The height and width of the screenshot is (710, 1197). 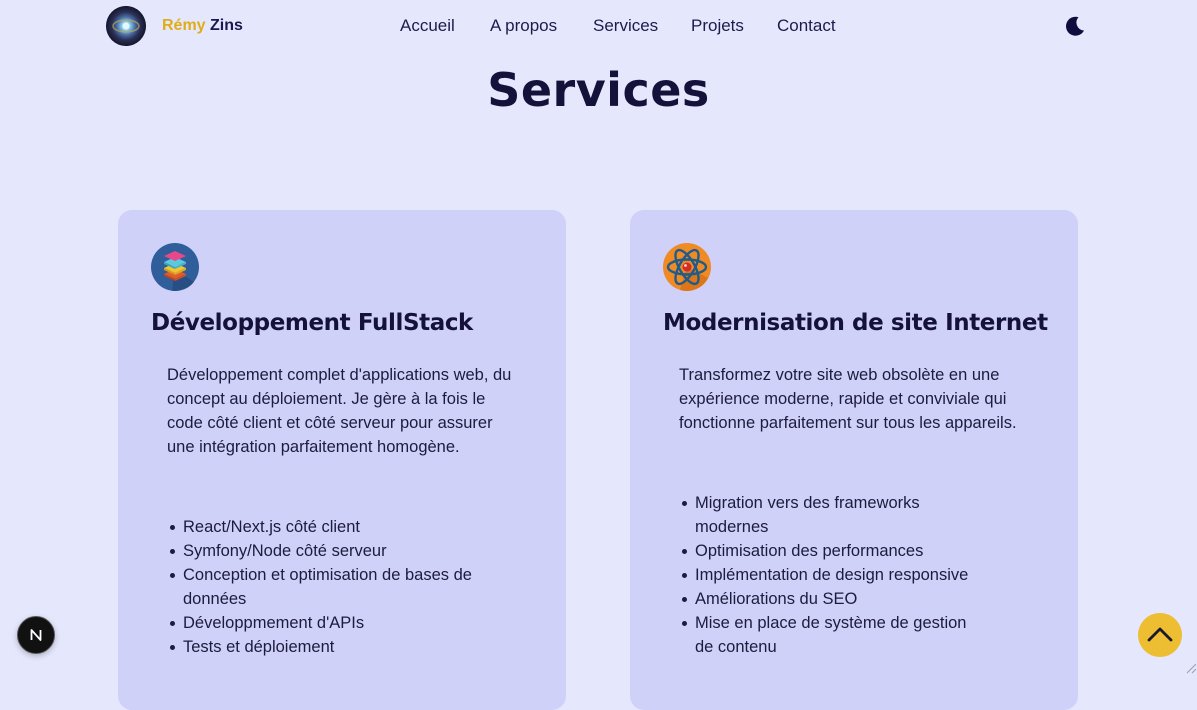 I want to click on brand-name: Rémy Zins, so click(x=202, y=26).